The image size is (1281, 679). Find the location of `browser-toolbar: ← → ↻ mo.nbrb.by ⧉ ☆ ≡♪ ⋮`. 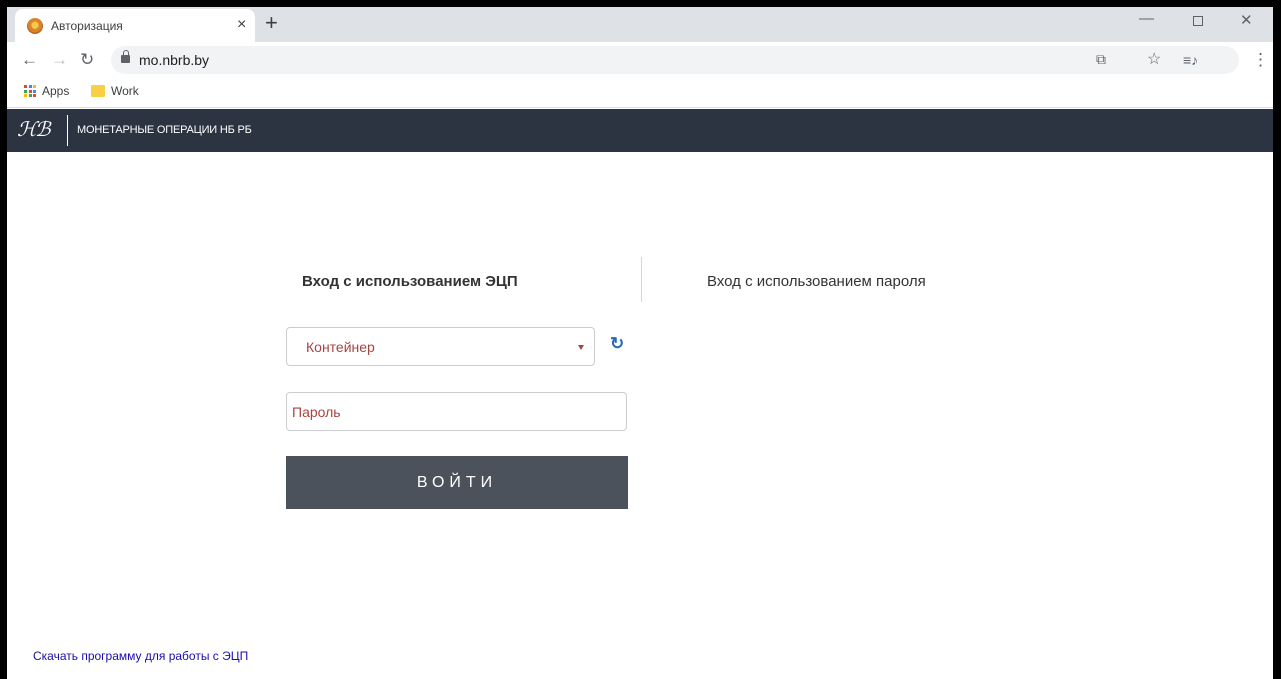

browser-toolbar: ← → ↻ mo.nbrb.by ⧉ ☆ ≡♪ ⋮ is located at coordinates (640, 60).